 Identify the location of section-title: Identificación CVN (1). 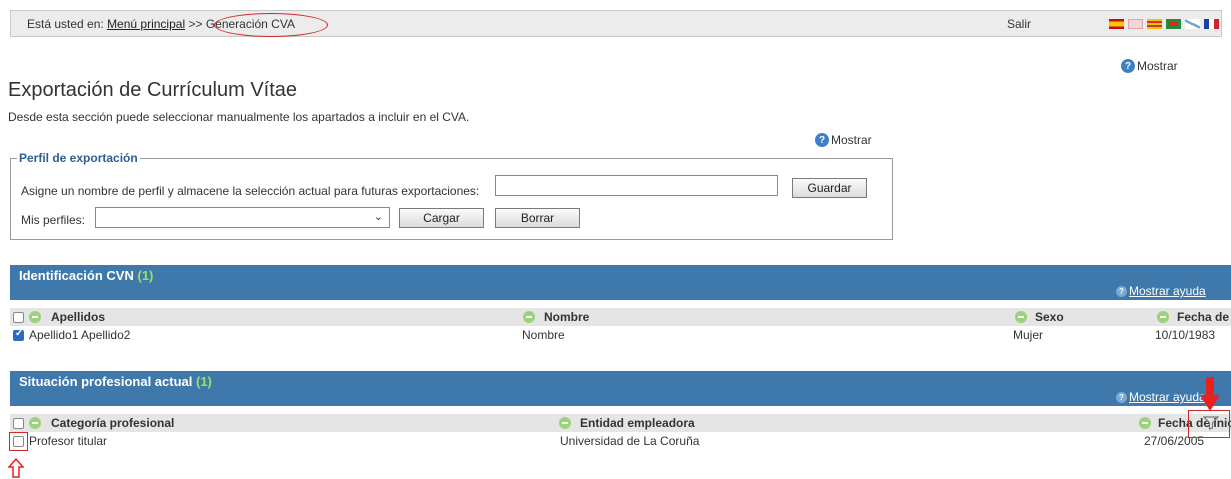
(86, 275).